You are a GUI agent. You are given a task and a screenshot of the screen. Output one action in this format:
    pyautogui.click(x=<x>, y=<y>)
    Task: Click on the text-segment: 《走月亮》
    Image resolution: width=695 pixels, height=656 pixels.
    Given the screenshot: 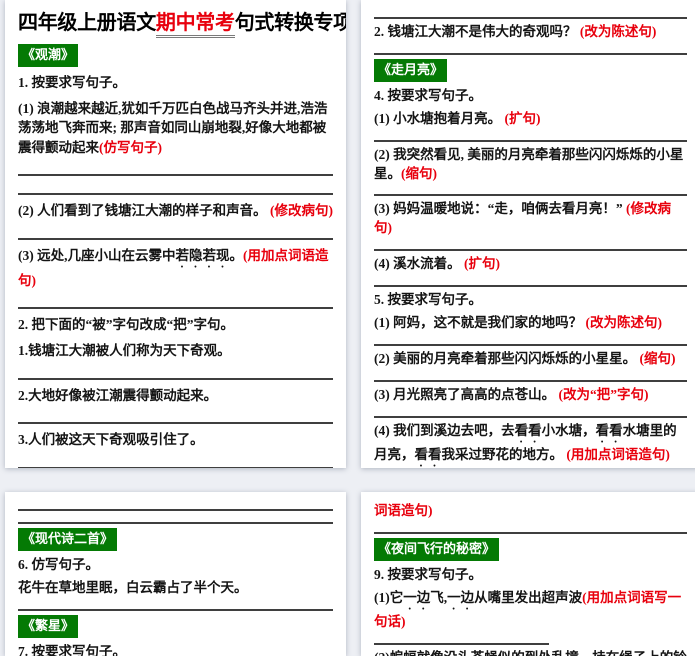 What is the action you would take?
    pyautogui.click(x=411, y=69)
    